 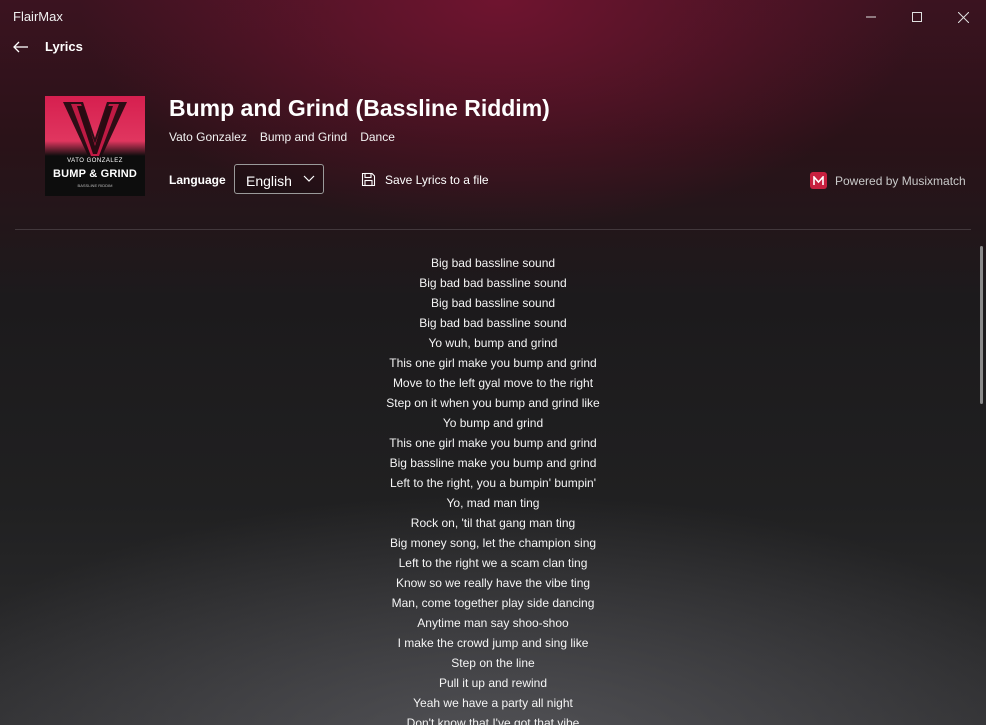 I want to click on powered-by-musixmatch: Powered by Musixmatch, so click(x=890, y=181).